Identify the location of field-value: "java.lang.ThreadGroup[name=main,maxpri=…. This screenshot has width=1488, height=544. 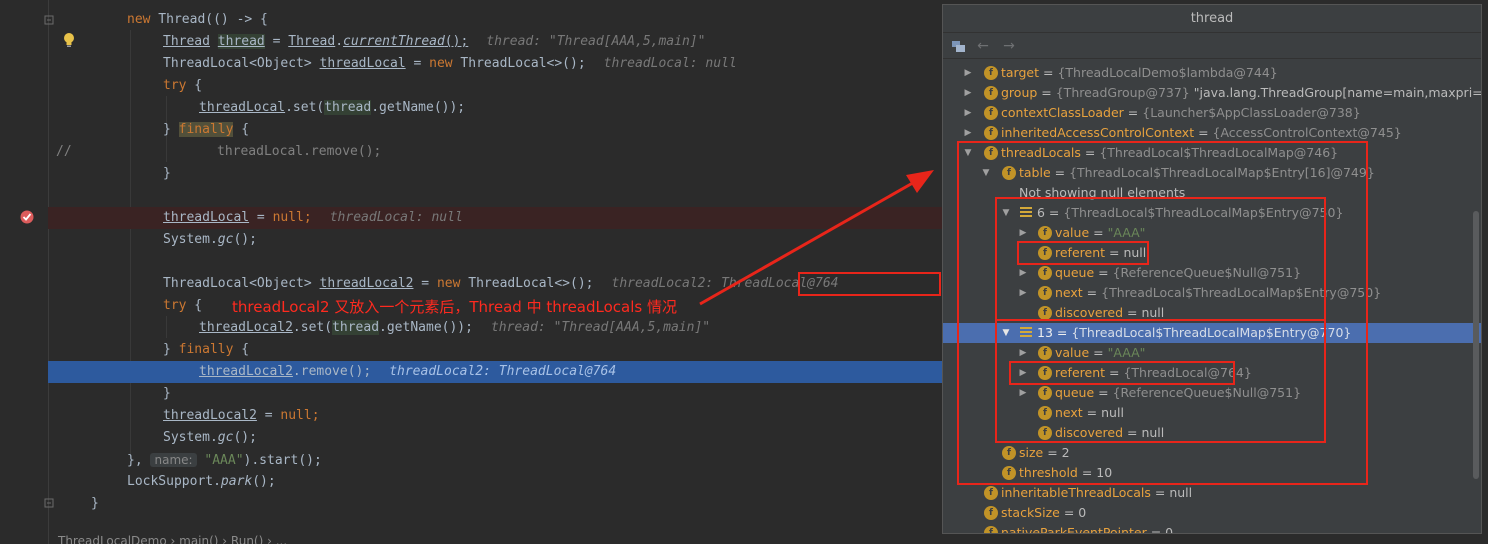
(1335, 92).